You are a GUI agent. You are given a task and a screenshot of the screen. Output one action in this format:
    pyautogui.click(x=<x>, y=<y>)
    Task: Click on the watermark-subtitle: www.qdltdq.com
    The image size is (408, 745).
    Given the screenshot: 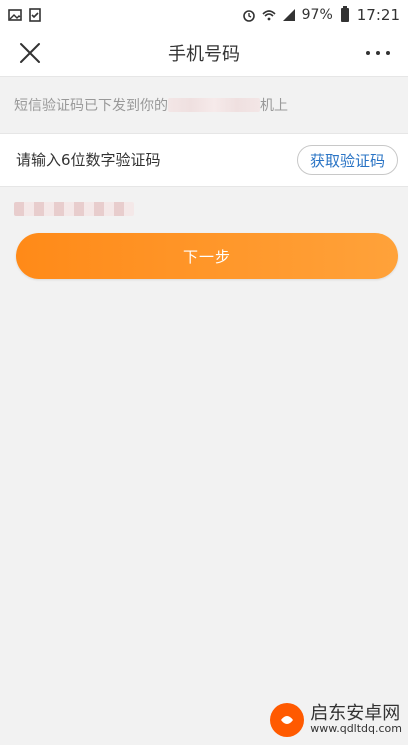 What is the action you would take?
    pyautogui.click(x=356, y=728)
    